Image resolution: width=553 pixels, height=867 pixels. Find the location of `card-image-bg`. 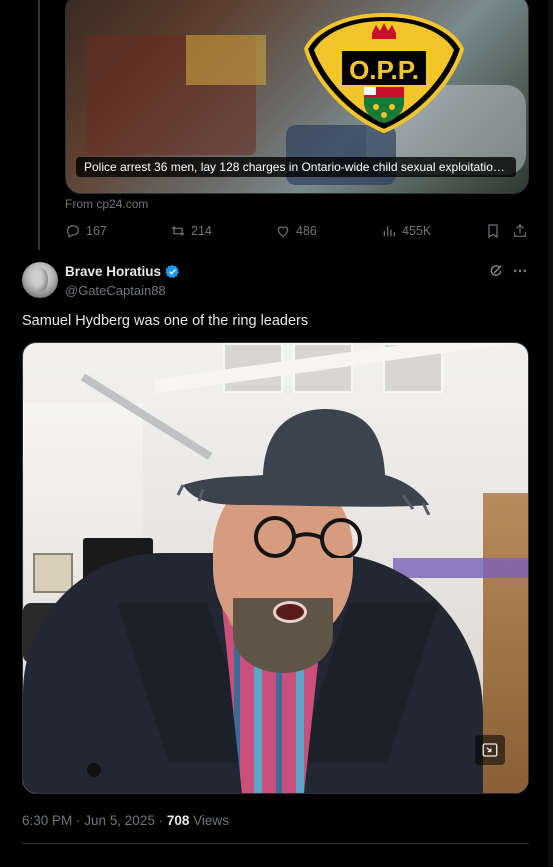

card-image-bg is located at coordinates (226, 60).